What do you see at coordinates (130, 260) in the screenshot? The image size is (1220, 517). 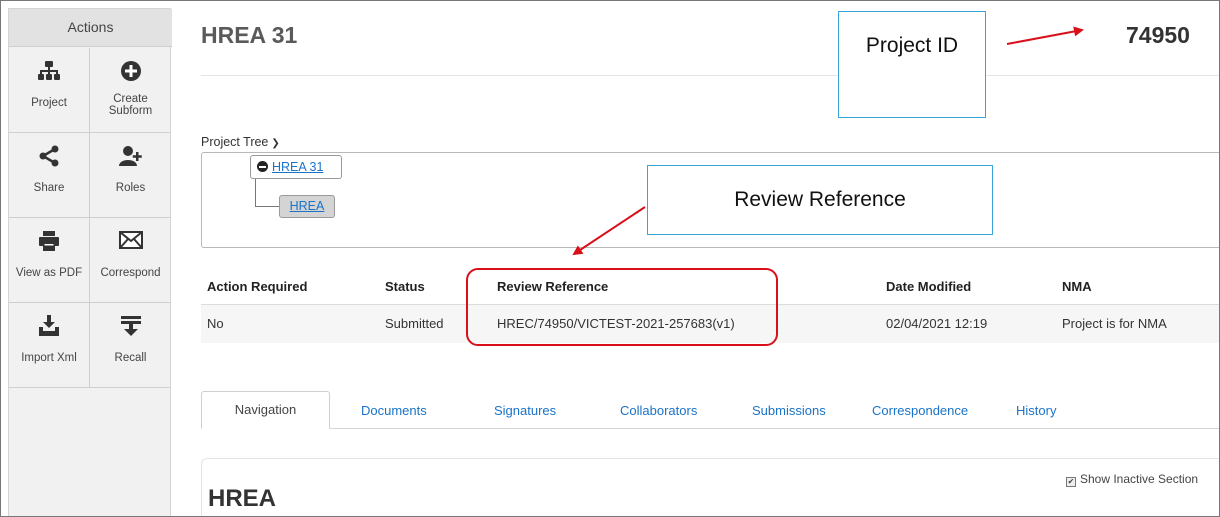 I see `correspond-action: Correspond` at bounding box center [130, 260].